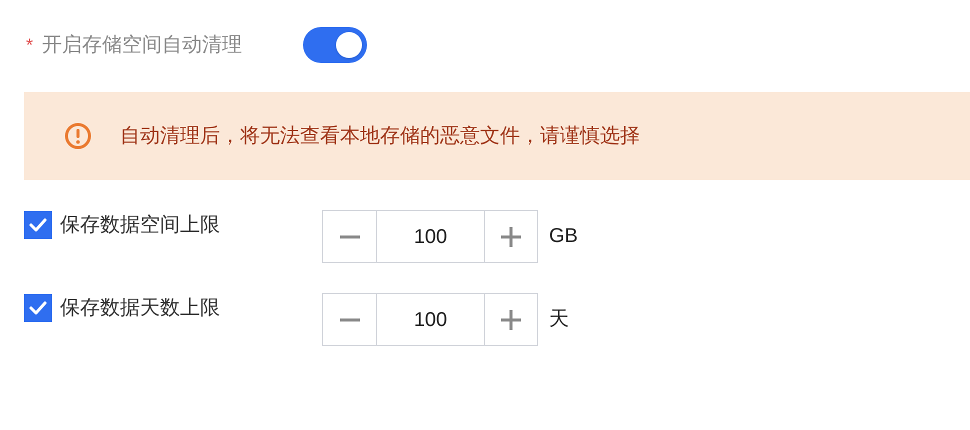 The image size is (970, 430). What do you see at coordinates (563, 236) in the screenshot?
I see `unit-label: GB` at bounding box center [563, 236].